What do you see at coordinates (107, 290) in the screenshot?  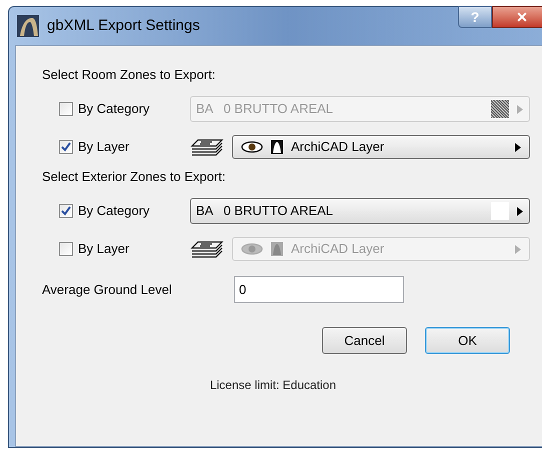 I see `field-label: Average Ground Level` at bounding box center [107, 290].